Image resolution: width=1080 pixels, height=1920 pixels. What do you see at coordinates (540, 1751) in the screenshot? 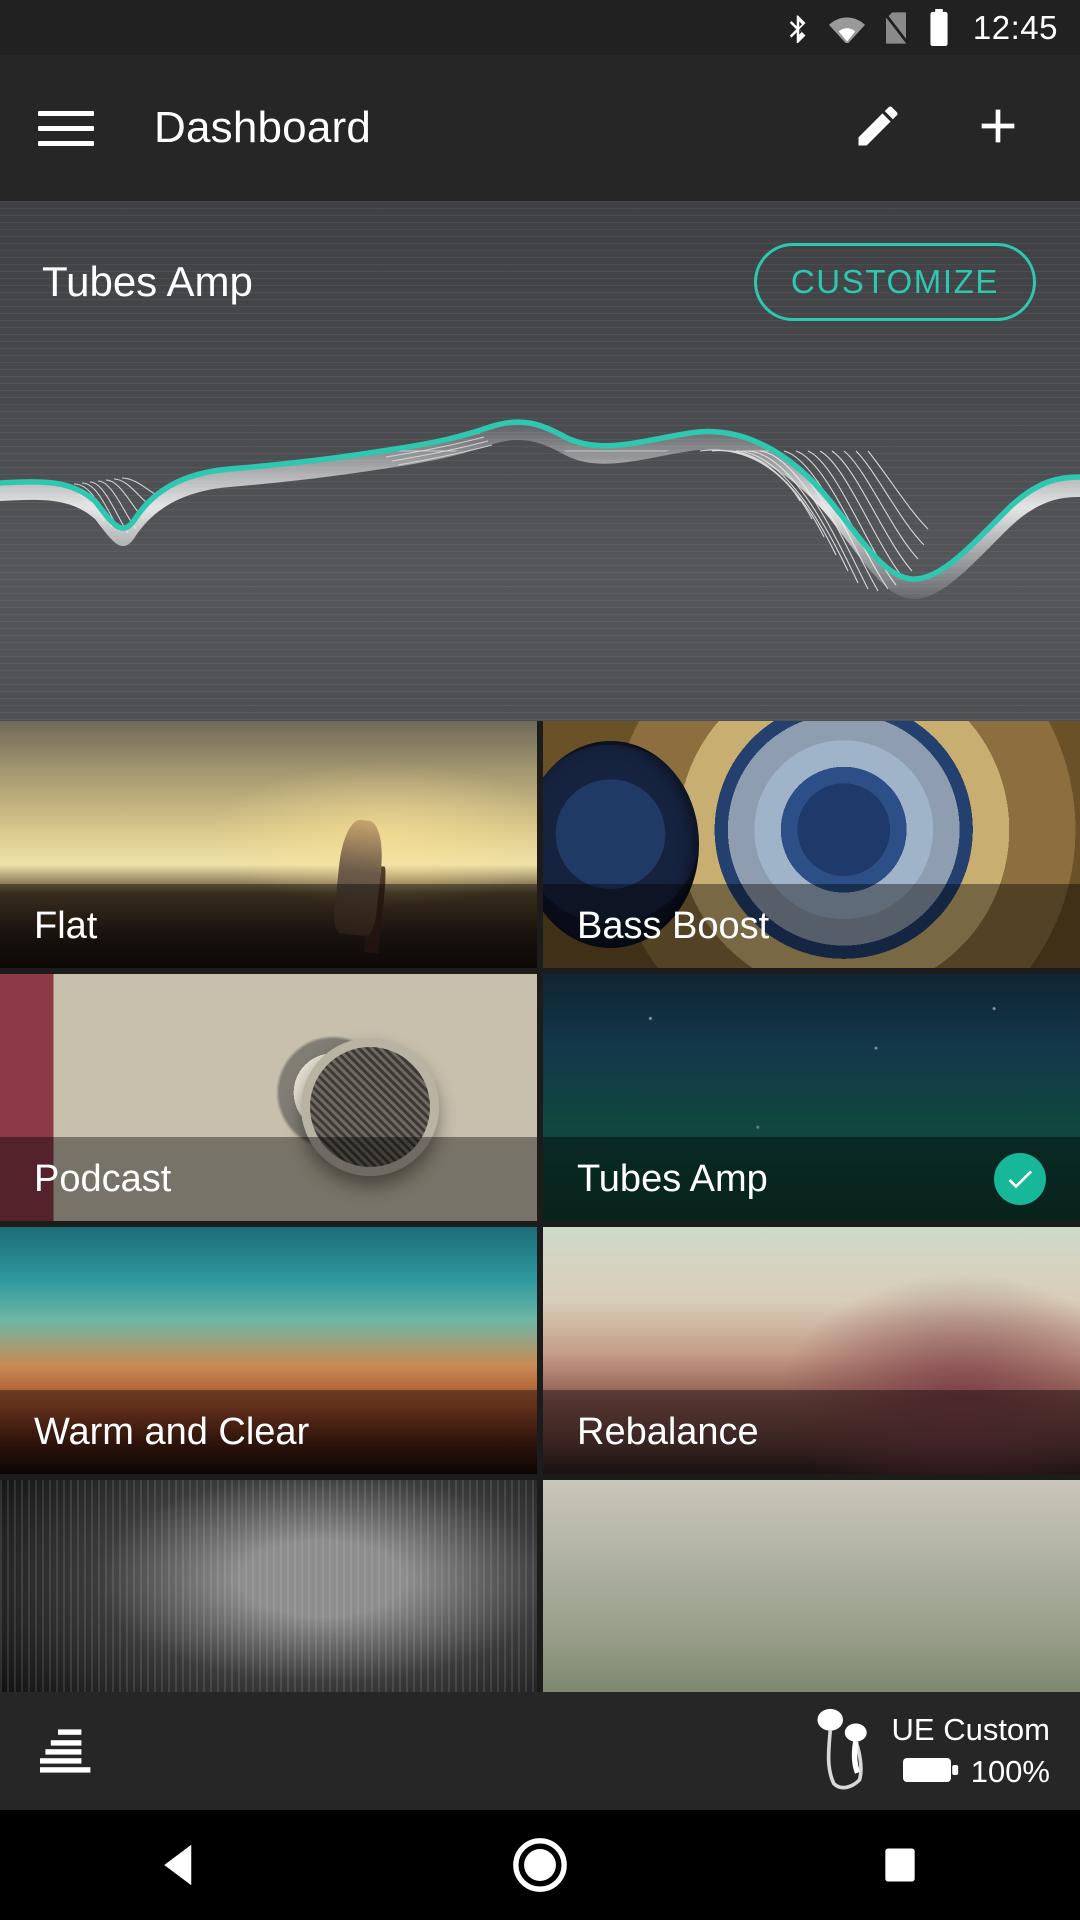
I see `device-status-bar: UE Custom 100%` at bounding box center [540, 1751].